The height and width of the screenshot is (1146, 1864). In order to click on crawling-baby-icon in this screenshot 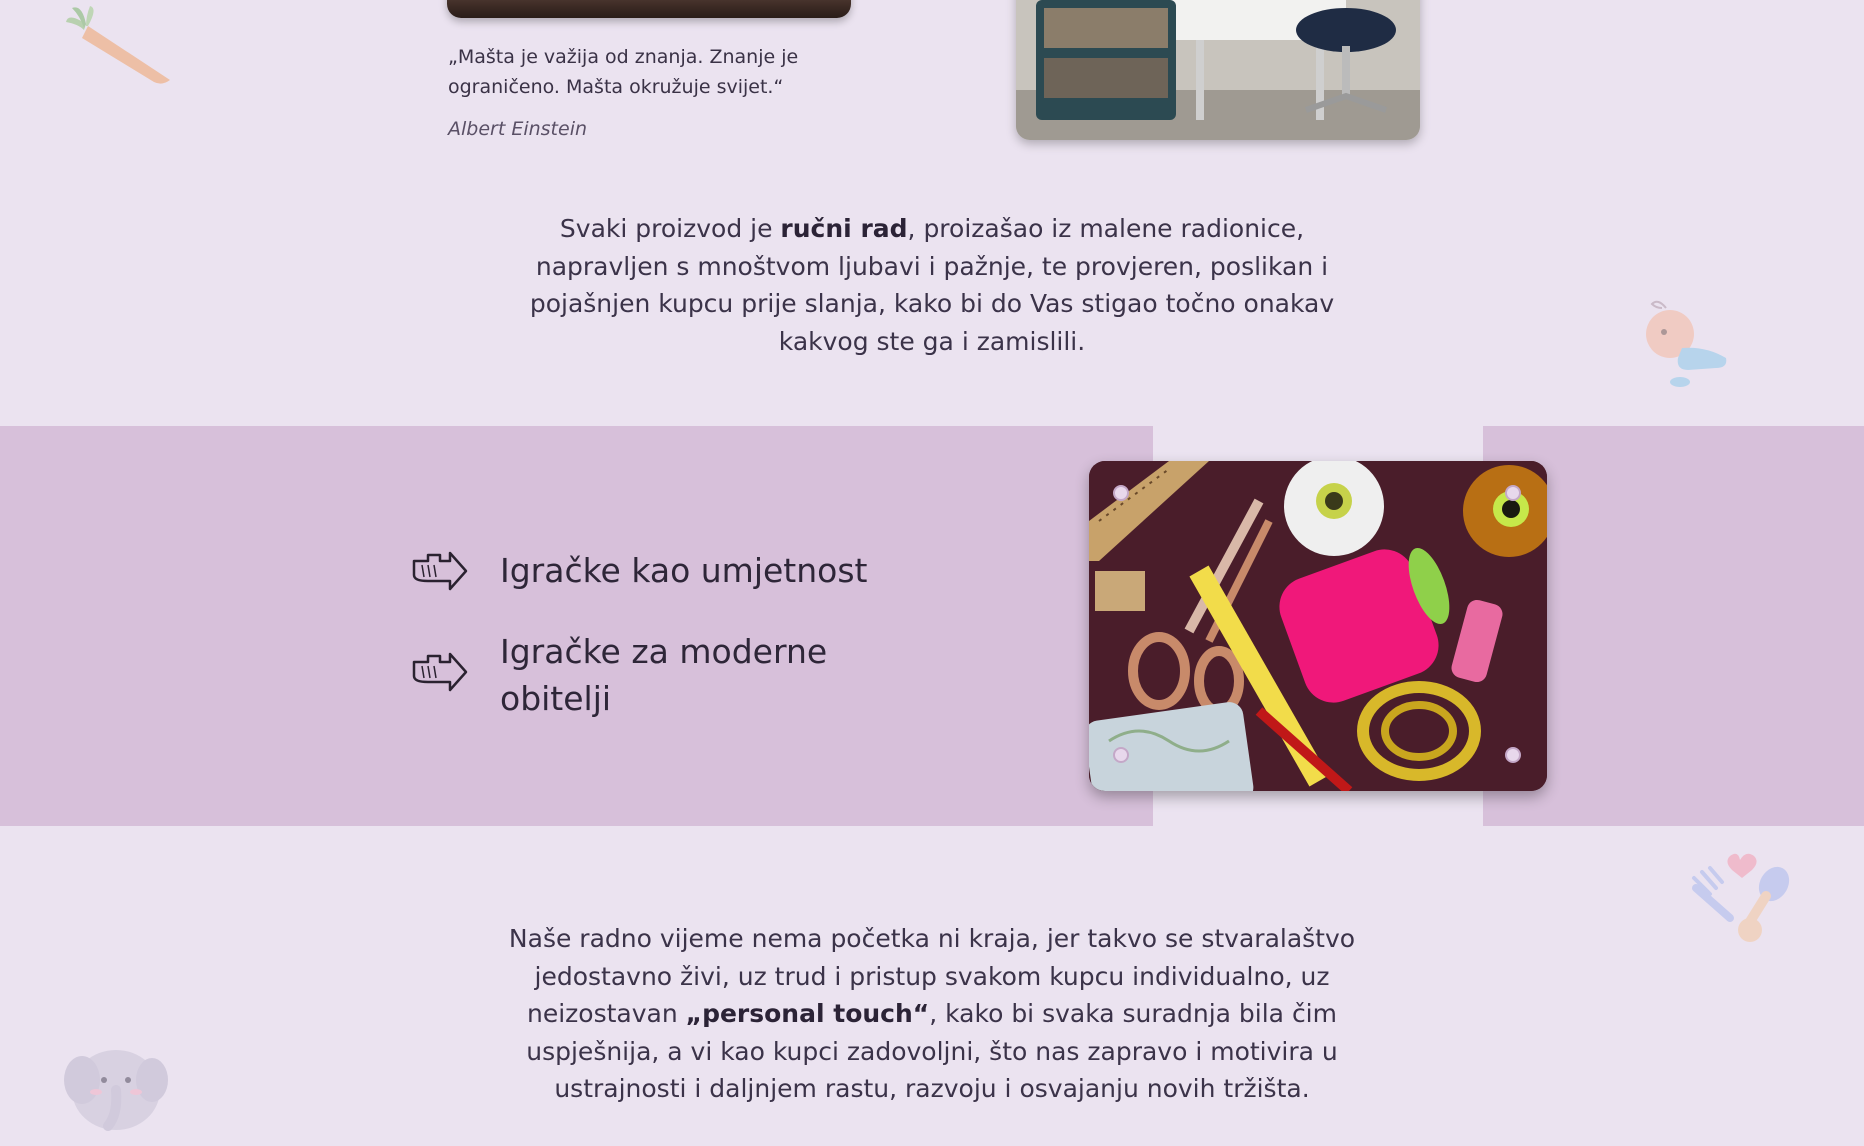, I will do `click(1686, 343)`.